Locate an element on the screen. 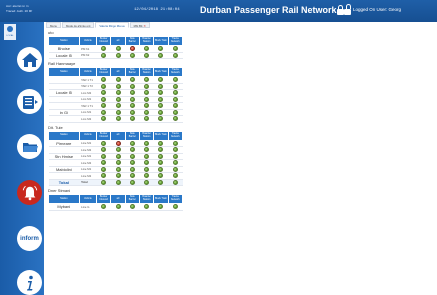 This screenshot has width=437, height=295. status-fault-icon is located at coordinates (132, 49).